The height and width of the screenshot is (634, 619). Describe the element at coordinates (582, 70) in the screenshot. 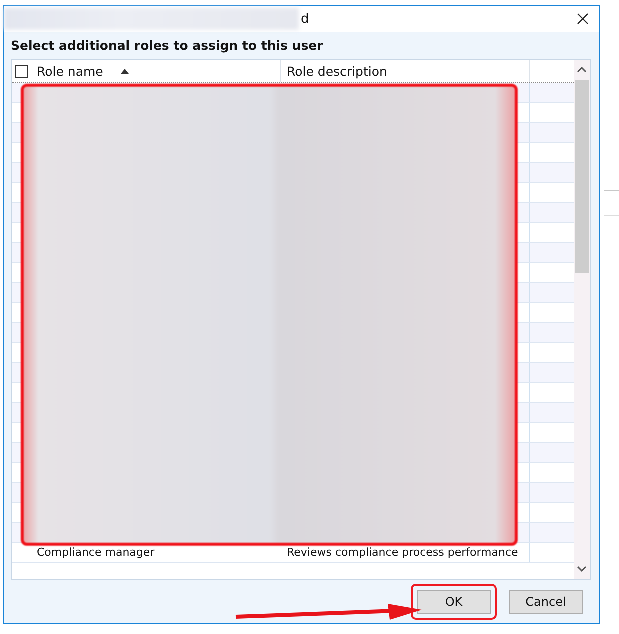

I see `scroll-up-icon` at that location.